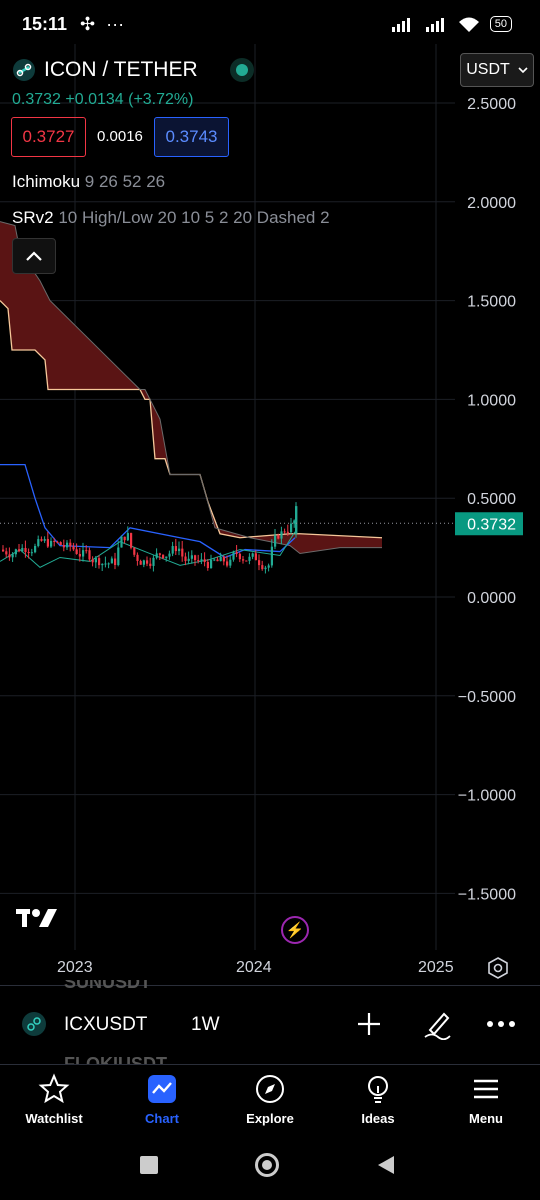 This screenshot has height=1200, width=540. Describe the element at coordinates (378, 1103) in the screenshot. I see `nav-ideas: Ideas` at that location.